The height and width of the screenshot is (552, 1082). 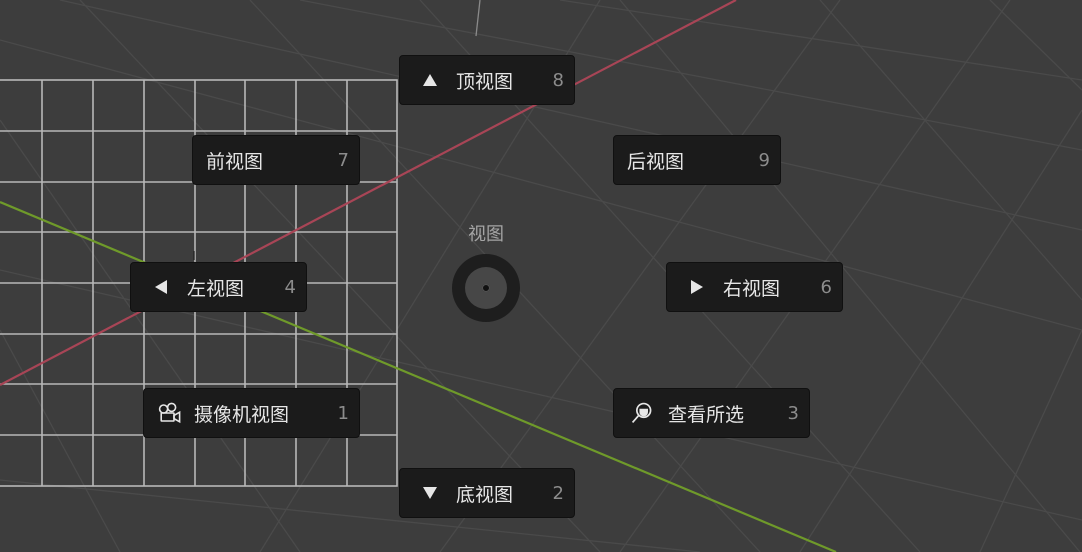 I want to click on top-view-button: 顶视图 8, so click(x=487, y=80).